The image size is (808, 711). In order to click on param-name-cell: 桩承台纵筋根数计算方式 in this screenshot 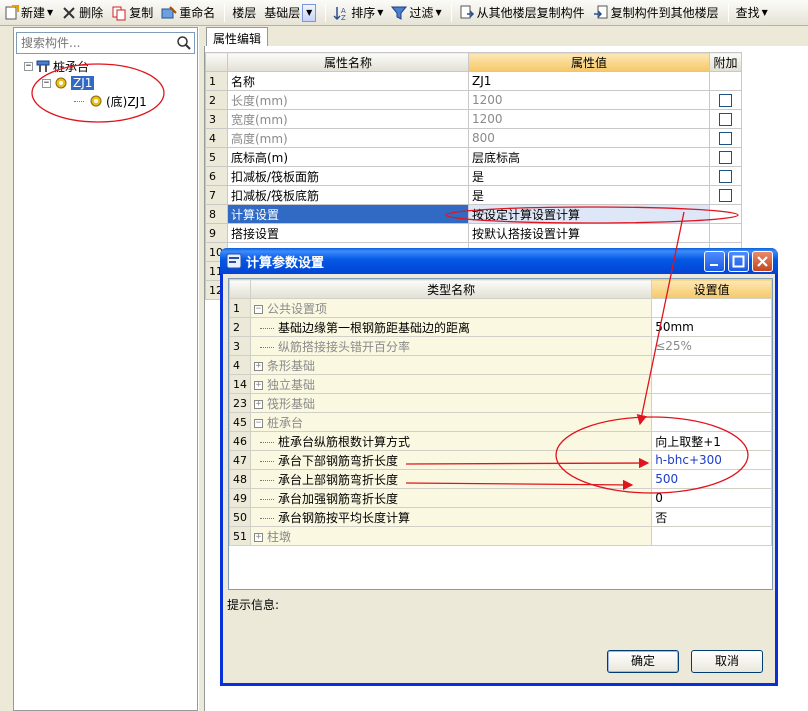, I will do `click(451, 441)`.